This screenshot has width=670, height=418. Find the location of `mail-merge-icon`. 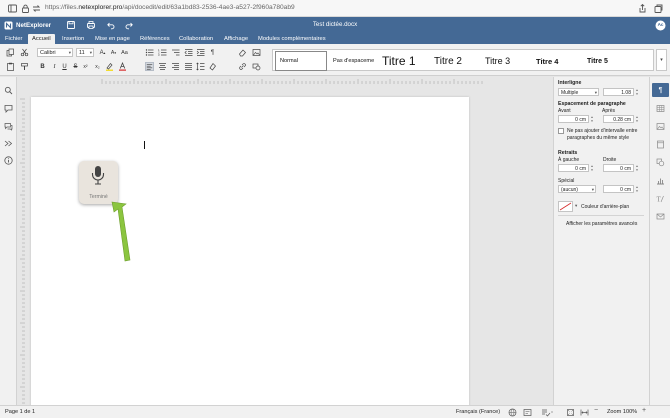

mail-merge-icon is located at coordinates (660, 216).